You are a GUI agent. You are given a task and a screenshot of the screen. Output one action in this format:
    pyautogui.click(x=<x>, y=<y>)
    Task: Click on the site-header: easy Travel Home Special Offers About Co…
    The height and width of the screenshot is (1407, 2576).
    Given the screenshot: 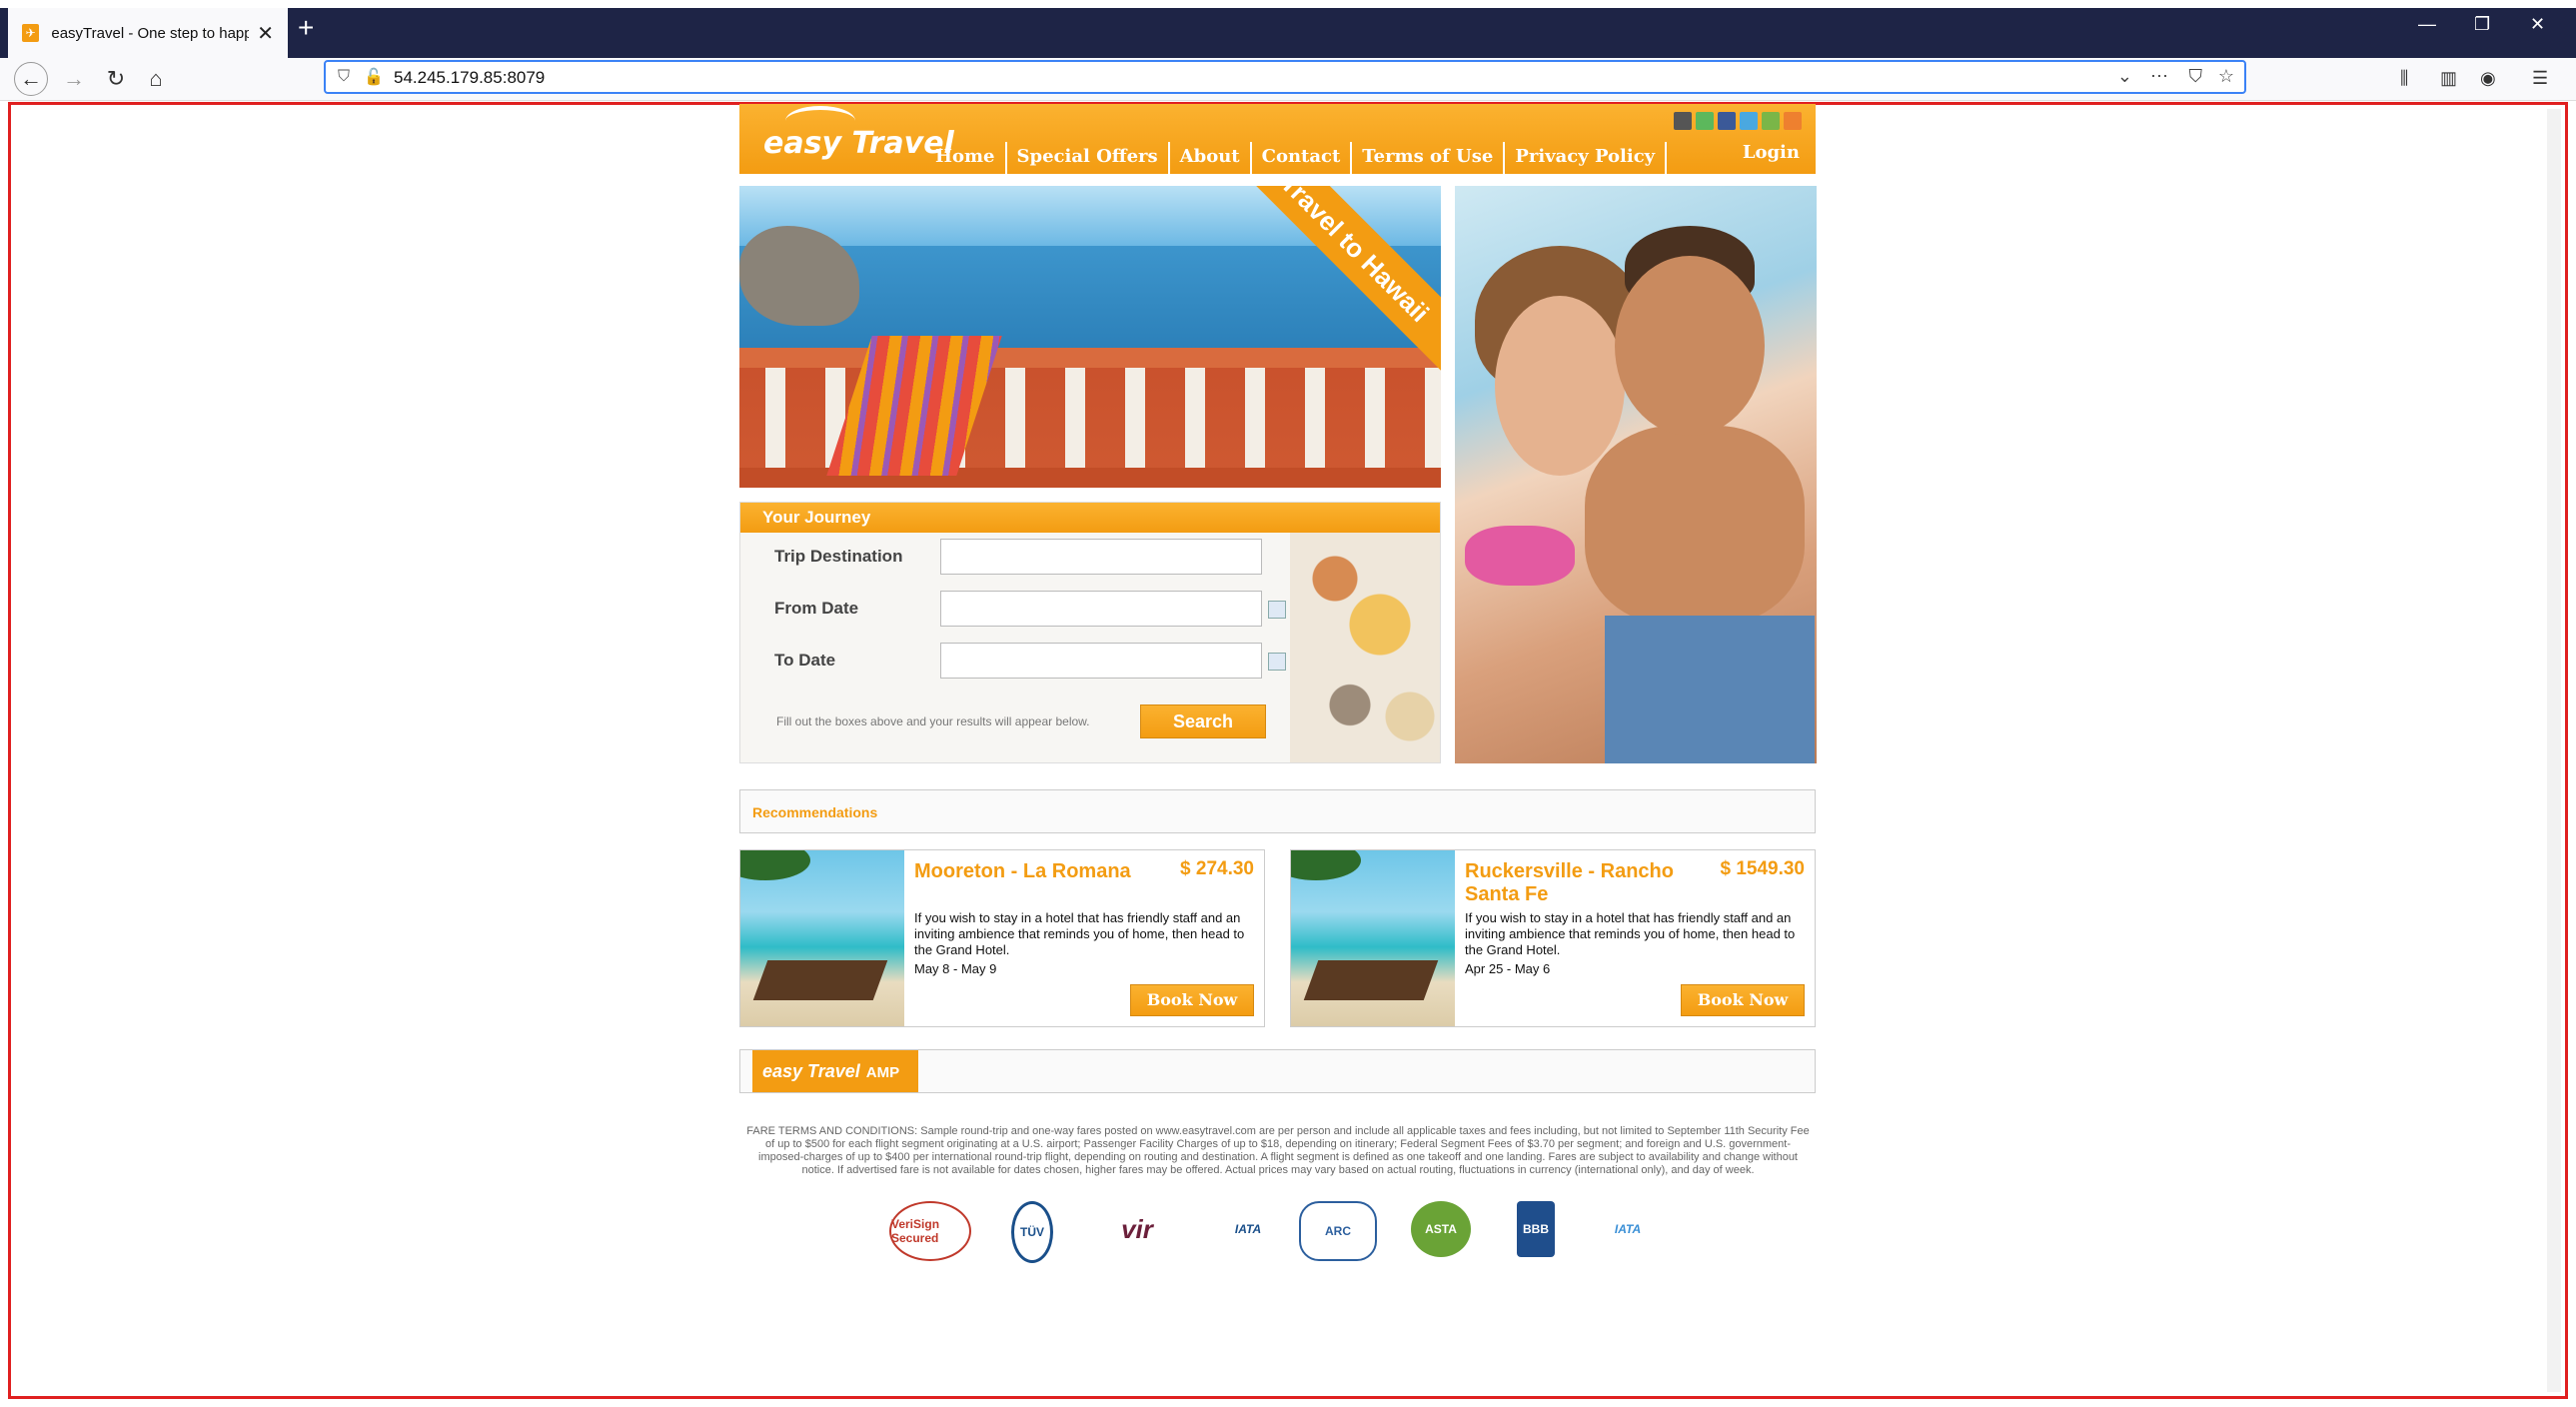 What is the action you would take?
    pyautogui.click(x=1277, y=139)
    